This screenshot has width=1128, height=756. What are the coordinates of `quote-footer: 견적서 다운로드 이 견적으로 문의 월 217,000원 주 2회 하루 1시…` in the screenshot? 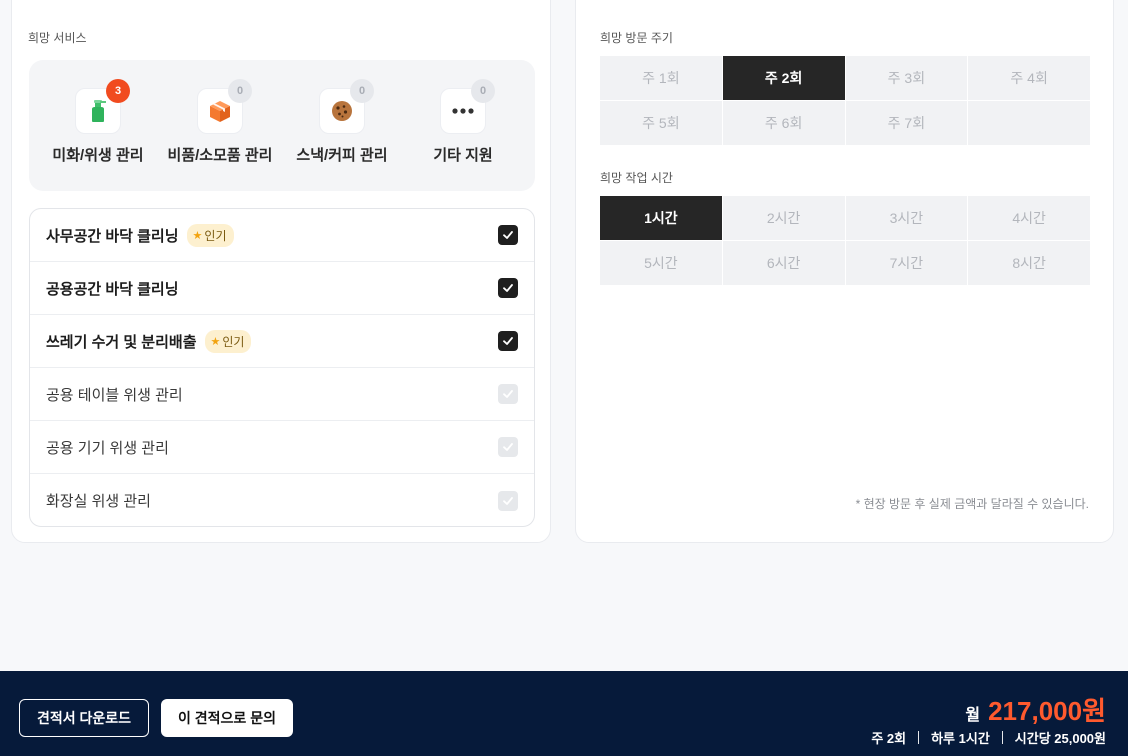 It's located at (564, 713).